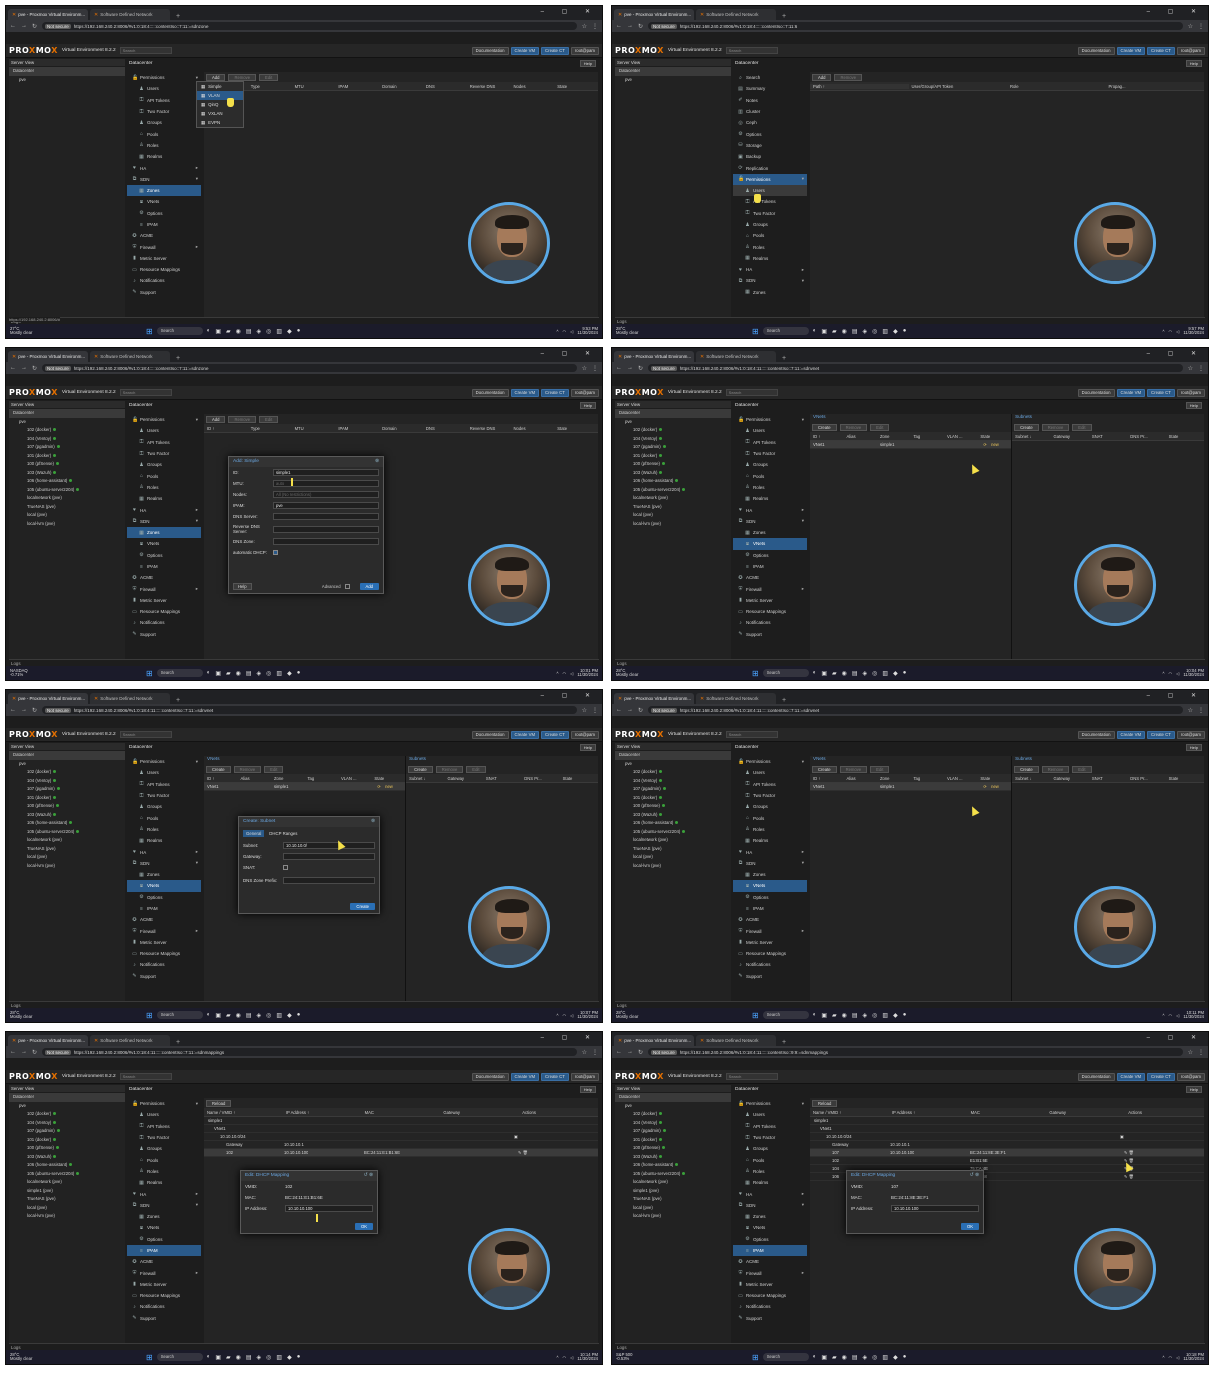  I want to click on edit-subnet-button: Edit, so click(1082, 769).